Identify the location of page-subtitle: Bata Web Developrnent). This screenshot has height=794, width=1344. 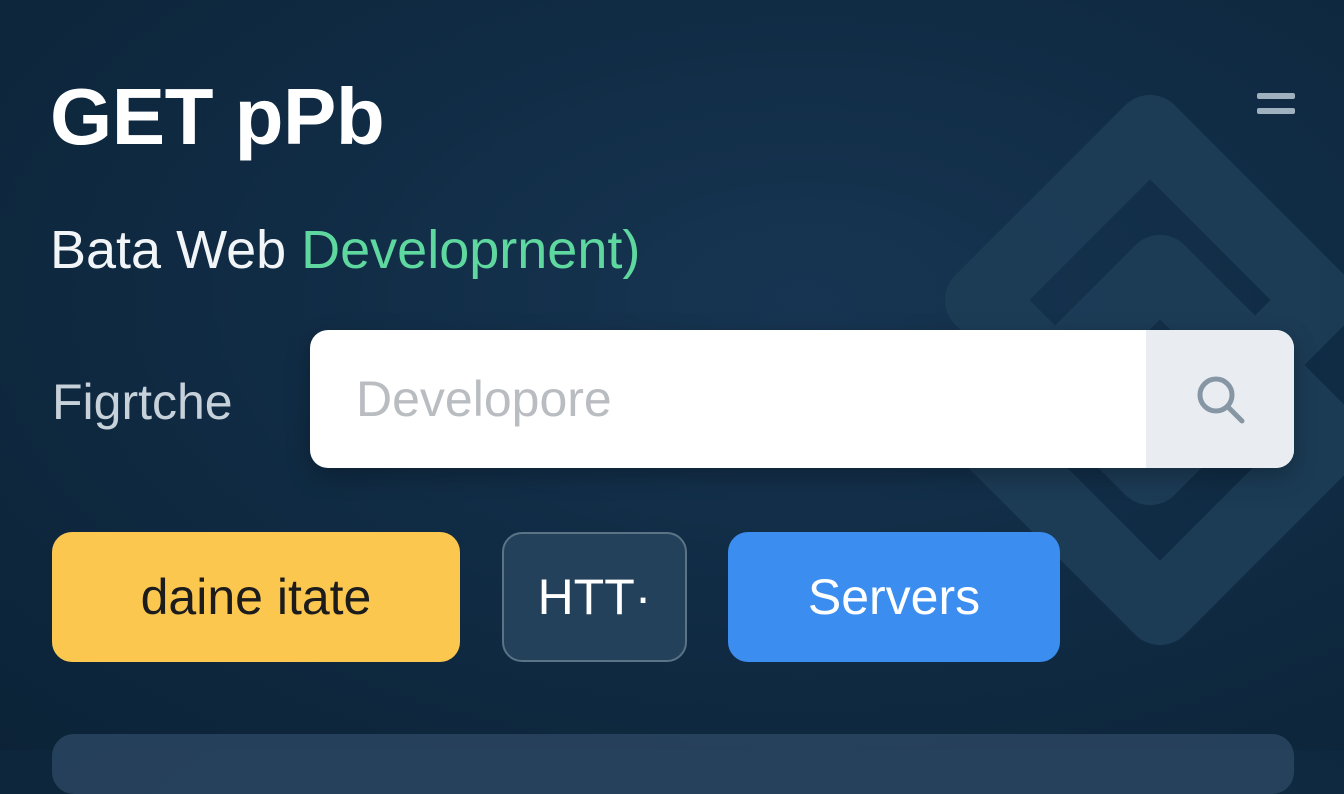
(345, 250).